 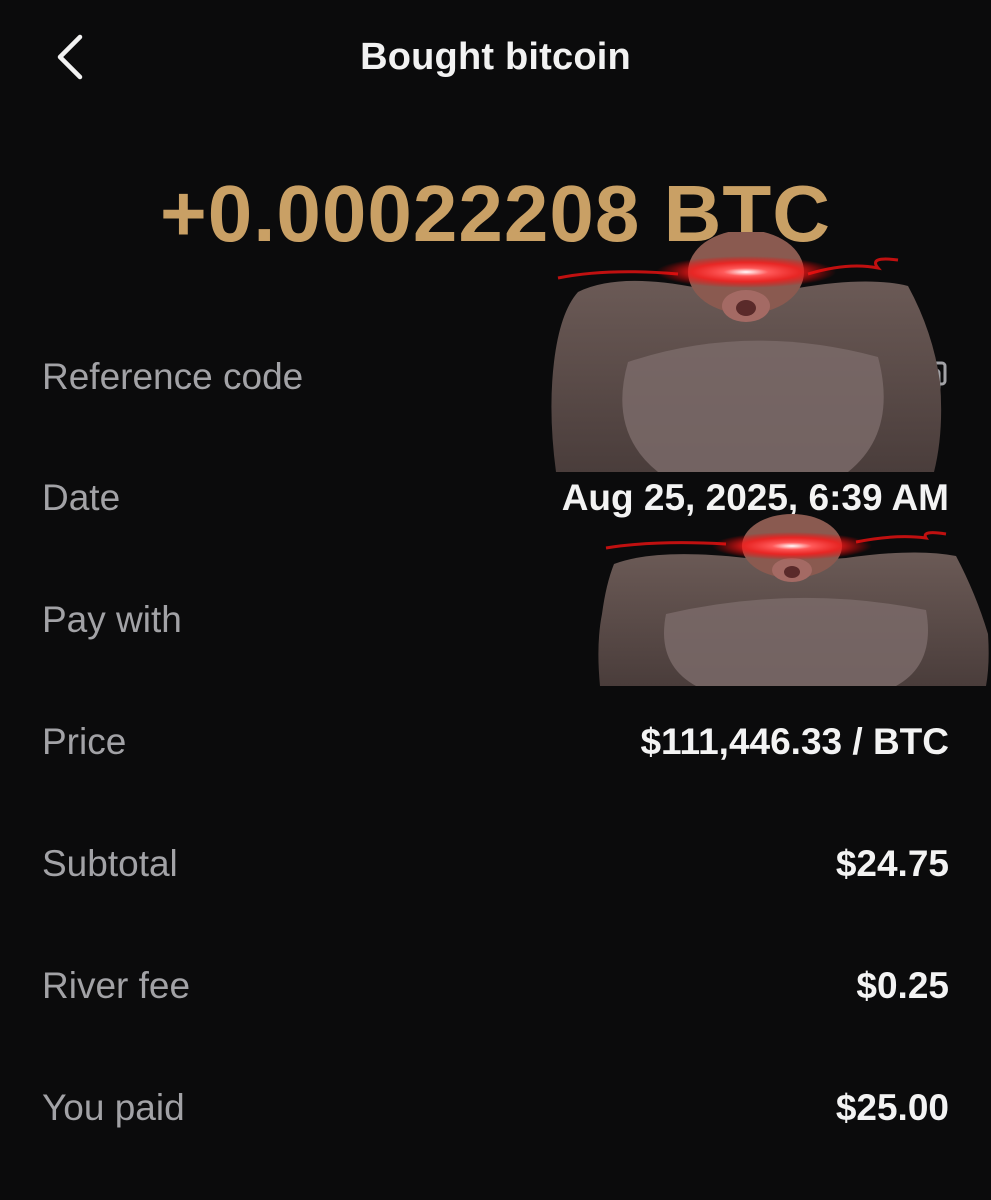 What do you see at coordinates (173, 376) in the screenshot?
I see `reference-code-label: Reference code` at bounding box center [173, 376].